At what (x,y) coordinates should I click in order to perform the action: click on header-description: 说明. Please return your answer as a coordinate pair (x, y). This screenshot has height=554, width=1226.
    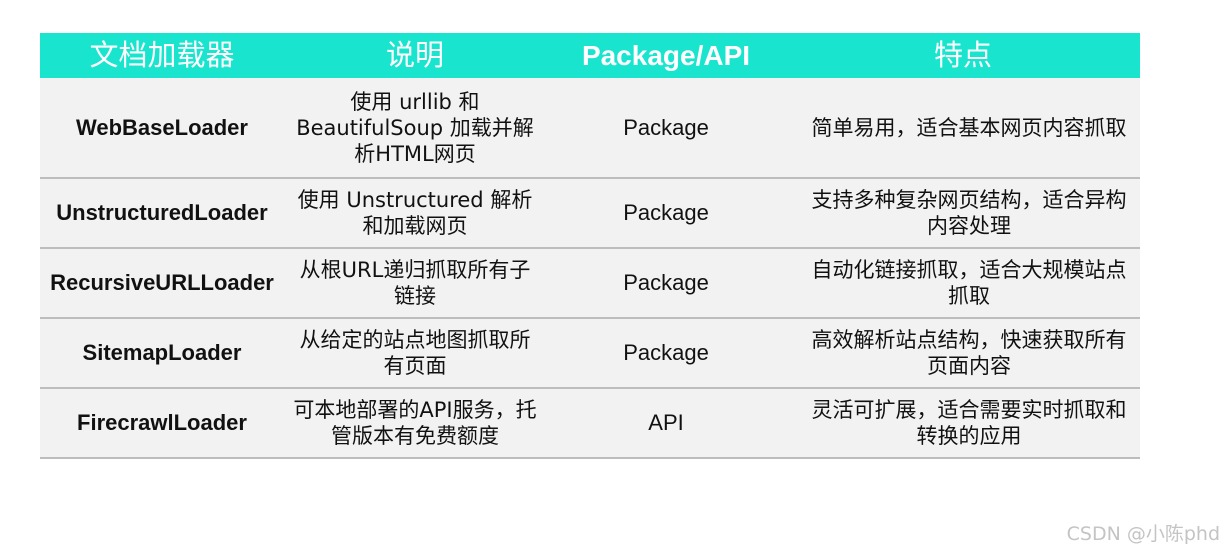
    Looking at the image, I should click on (415, 55).